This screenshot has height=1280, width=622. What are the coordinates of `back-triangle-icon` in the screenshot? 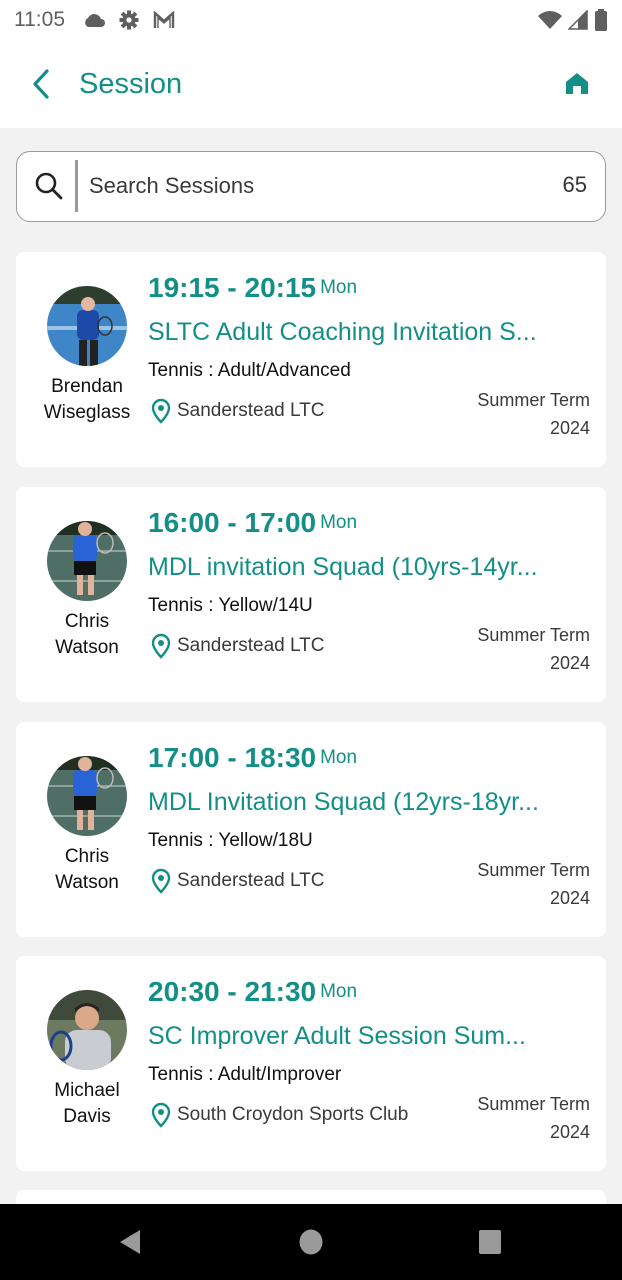 It's located at (130, 1242).